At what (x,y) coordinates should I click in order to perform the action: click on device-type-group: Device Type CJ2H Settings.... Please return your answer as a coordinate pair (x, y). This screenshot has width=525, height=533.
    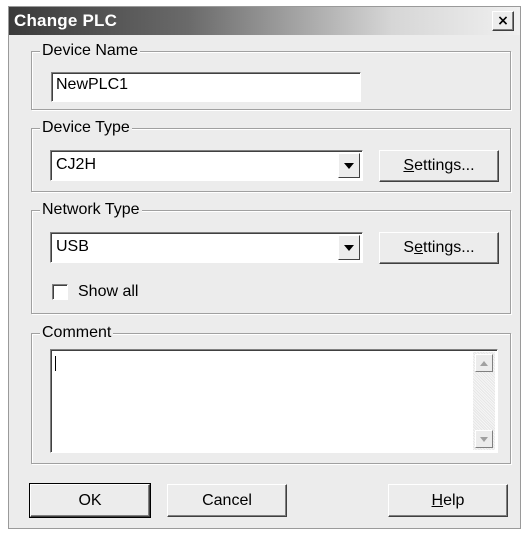
    Looking at the image, I should click on (271, 155).